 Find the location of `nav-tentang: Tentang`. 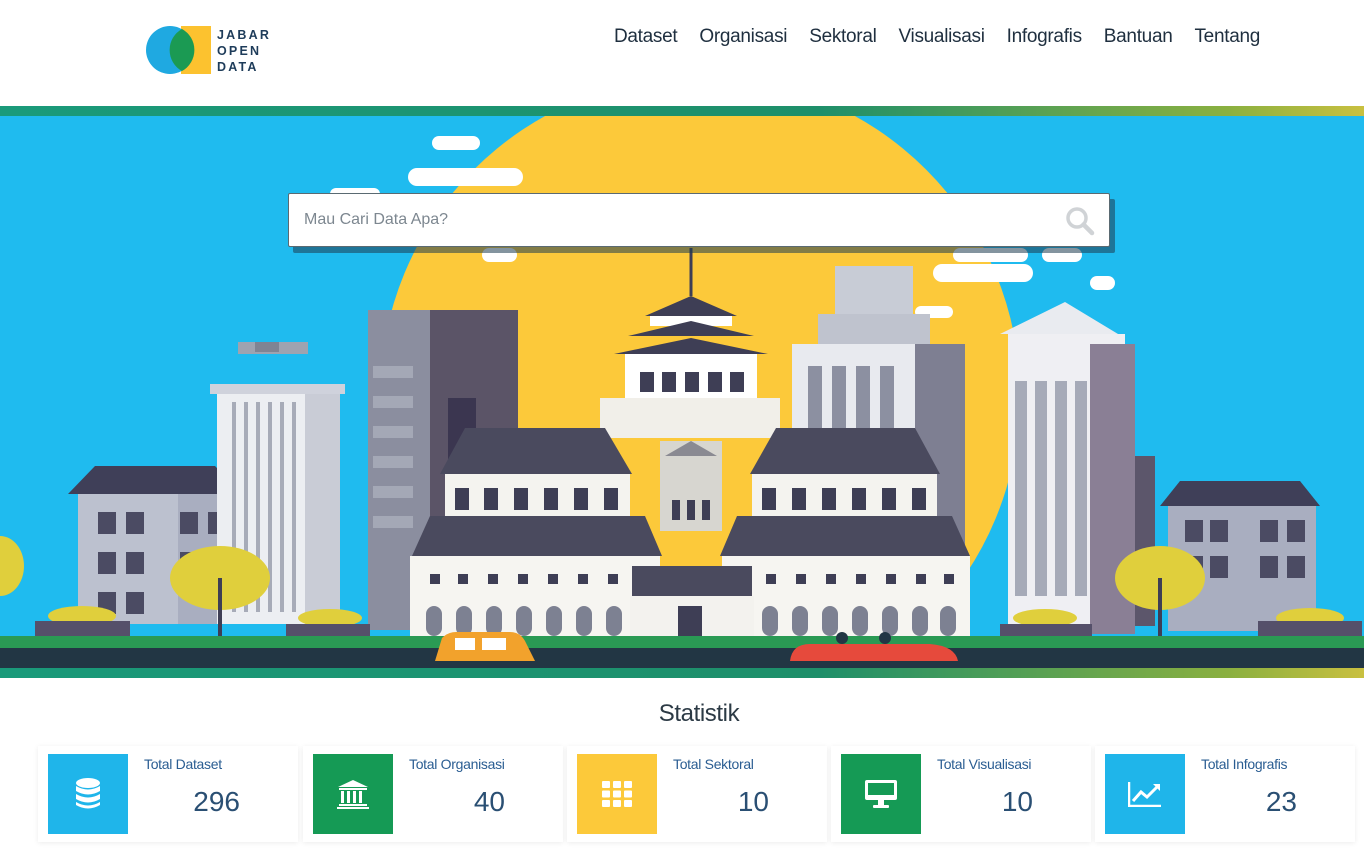

nav-tentang: Tentang is located at coordinates (1227, 37).